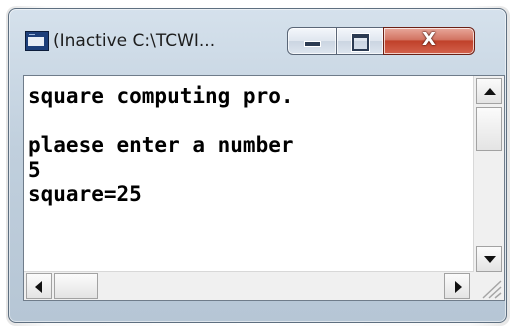 The width and height of the screenshot is (516, 331). I want to click on console-line: plaese enter a number, so click(161, 145).